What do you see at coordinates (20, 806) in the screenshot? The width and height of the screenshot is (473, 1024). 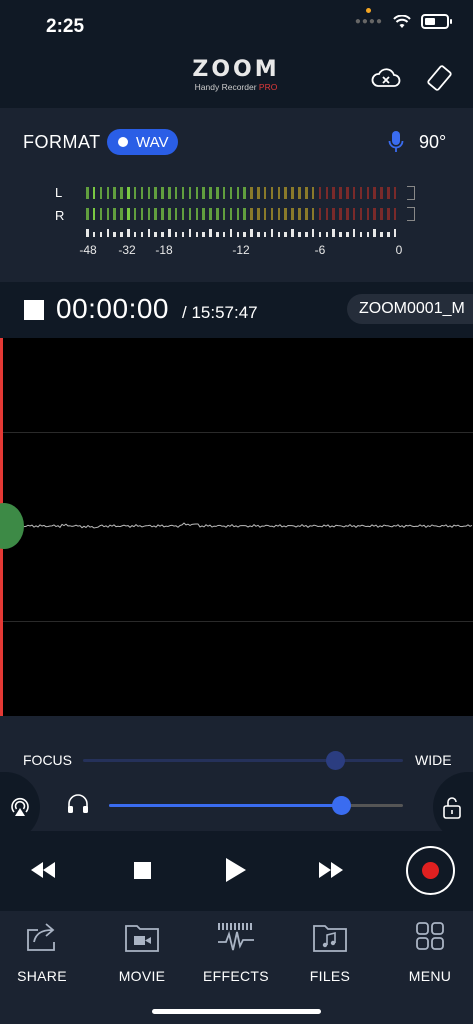 I see `airplay-icon` at bounding box center [20, 806].